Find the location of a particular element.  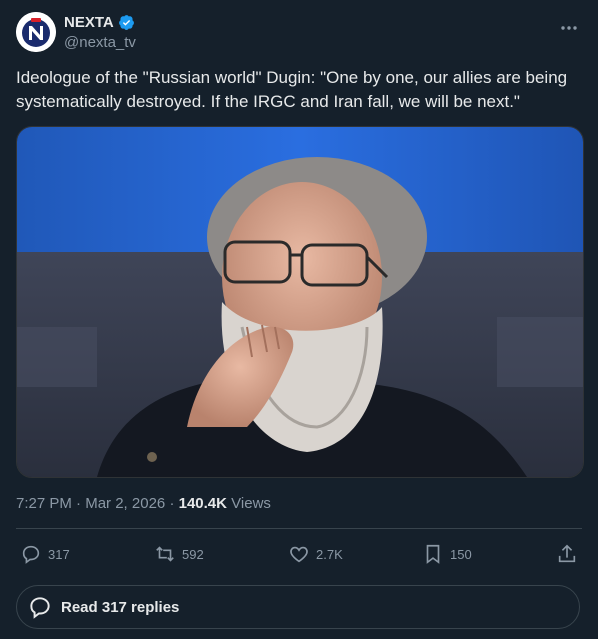

share-icon is located at coordinates (567, 553).